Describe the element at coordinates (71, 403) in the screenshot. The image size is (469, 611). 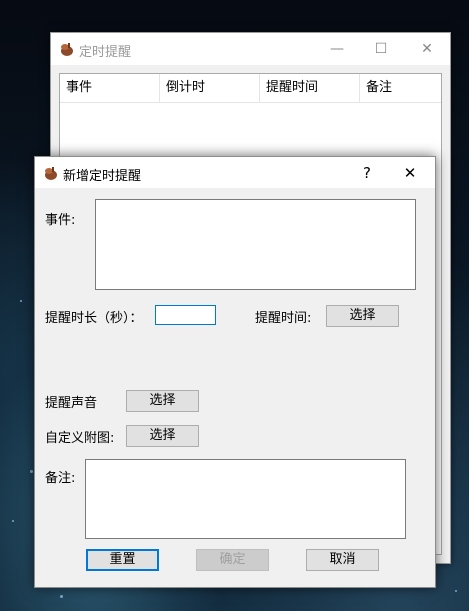
I see `sound-label: 提醒声音` at that location.